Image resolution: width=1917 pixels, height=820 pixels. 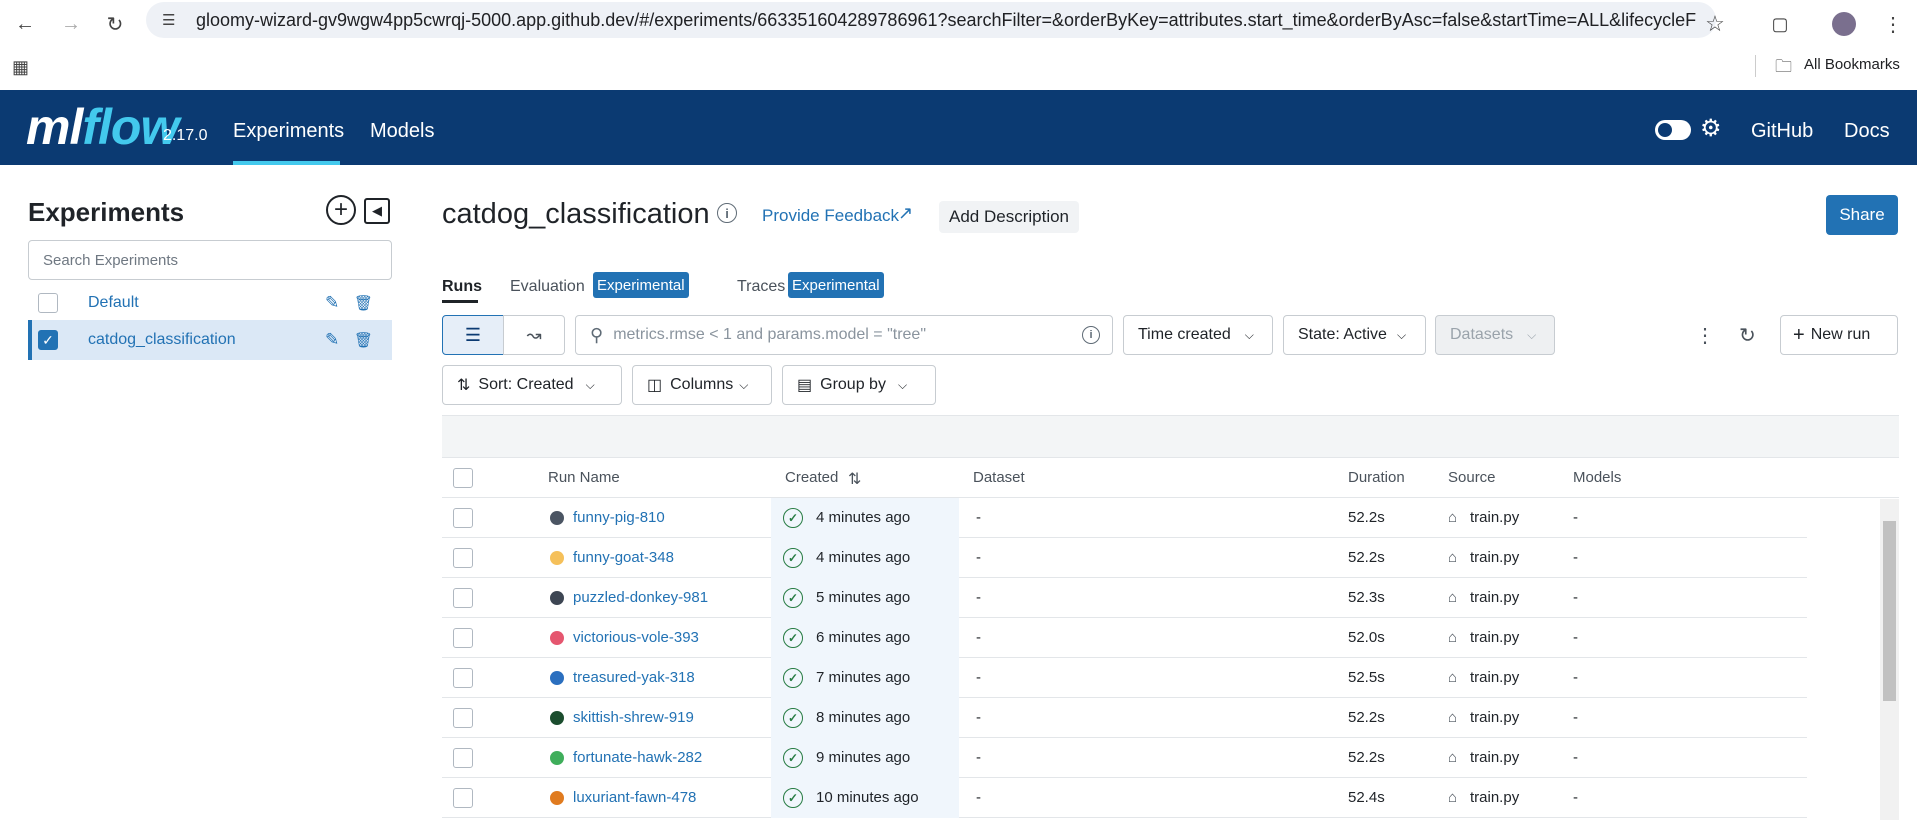 What do you see at coordinates (1597, 477) in the screenshot?
I see `column-header-models: Models` at bounding box center [1597, 477].